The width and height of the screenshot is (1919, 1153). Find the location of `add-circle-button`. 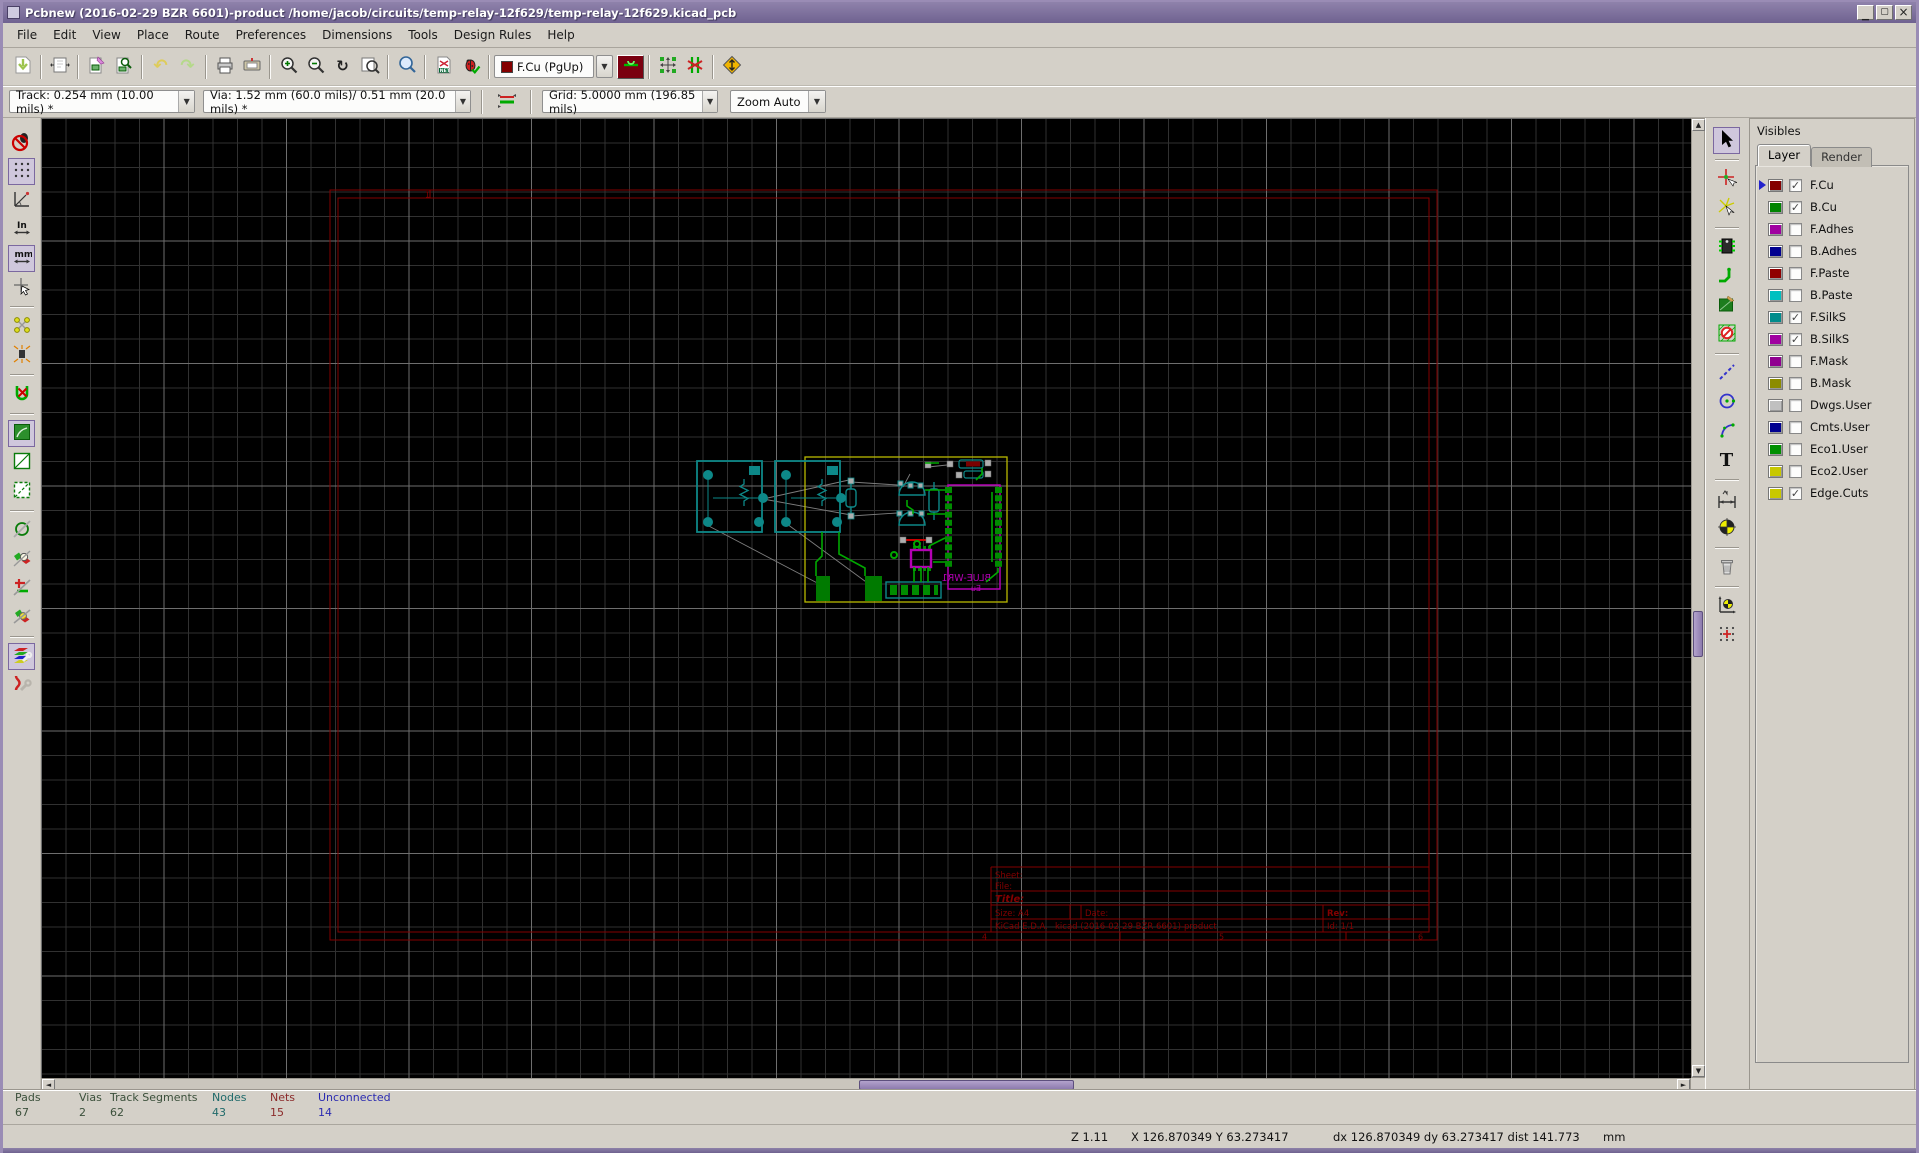

add-circle-button is located at coordinates (1726, 402).